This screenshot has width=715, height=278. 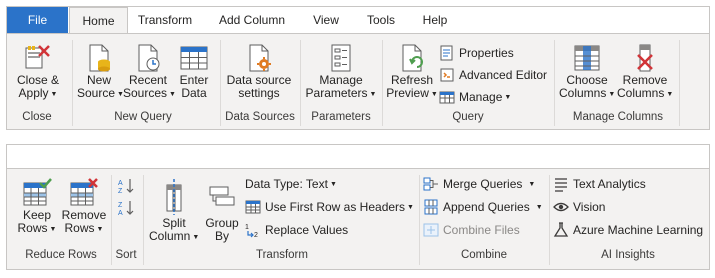 I want to click on replace-values-label: Replace Values, so click(x=307, y=230).